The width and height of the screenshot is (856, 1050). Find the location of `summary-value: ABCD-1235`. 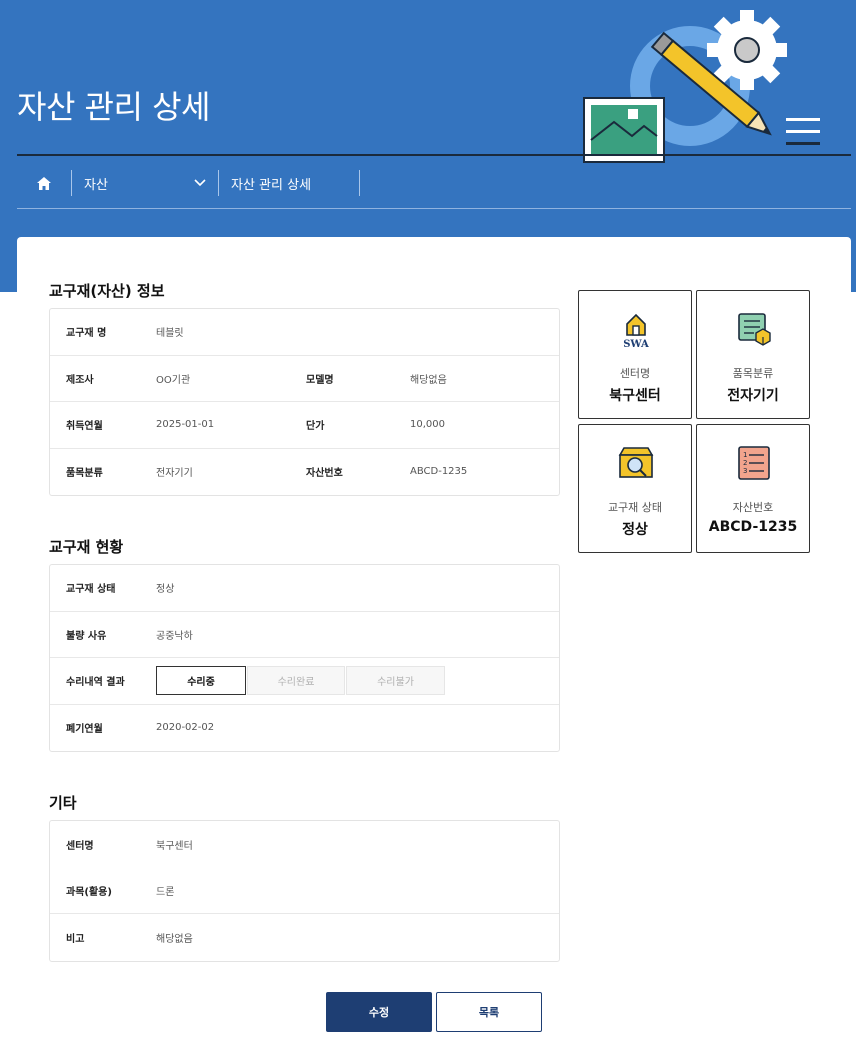

summary-value: ABCD-1235 is located at coordinates (753, 527).